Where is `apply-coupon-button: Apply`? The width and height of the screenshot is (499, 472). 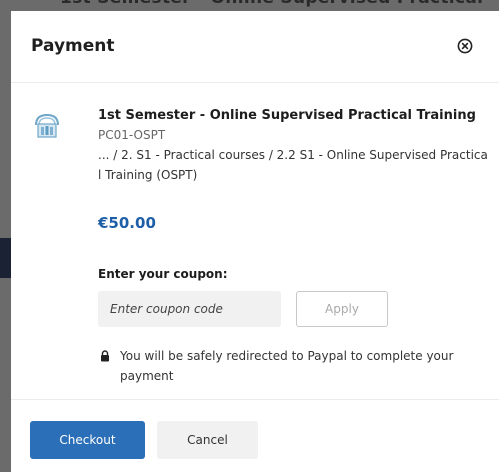
apply-coupon-button: Apply is located at coordinates (342, 309).